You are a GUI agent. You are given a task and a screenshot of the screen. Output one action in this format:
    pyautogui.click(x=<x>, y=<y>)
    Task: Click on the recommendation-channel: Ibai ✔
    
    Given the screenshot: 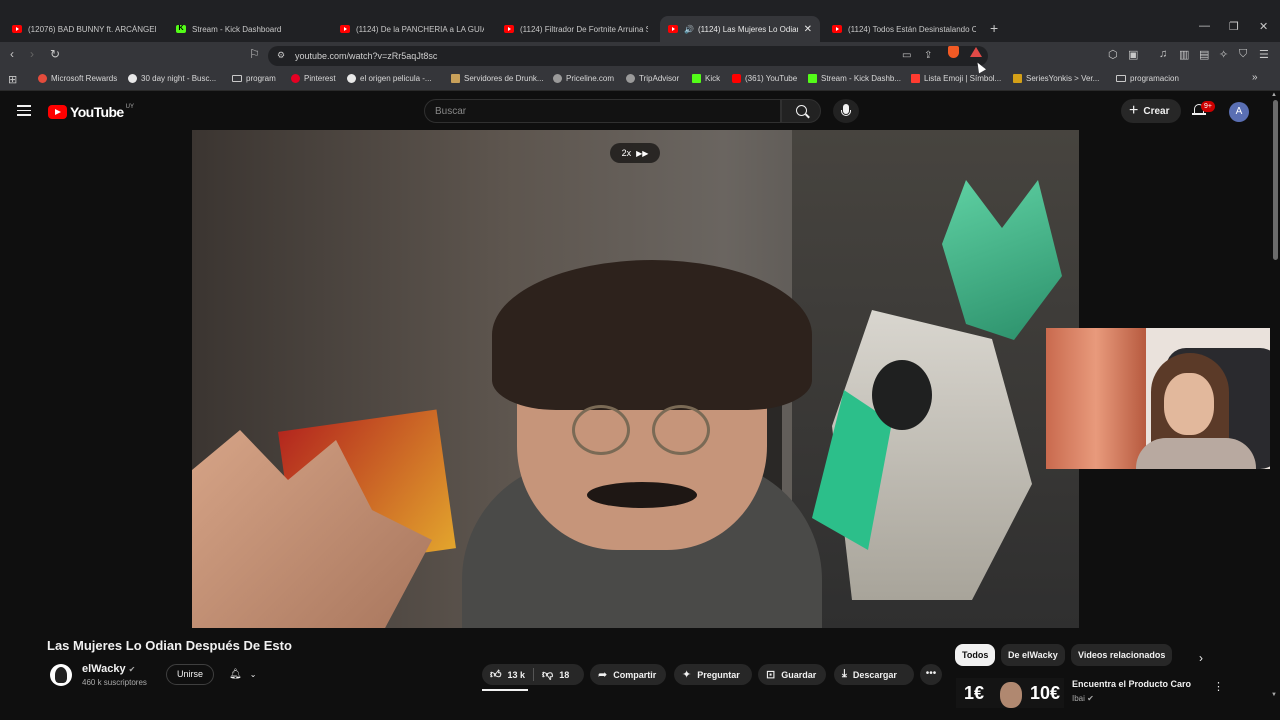 What is the action you would take?
    pyautogui.click(x=1083, y=698)
    